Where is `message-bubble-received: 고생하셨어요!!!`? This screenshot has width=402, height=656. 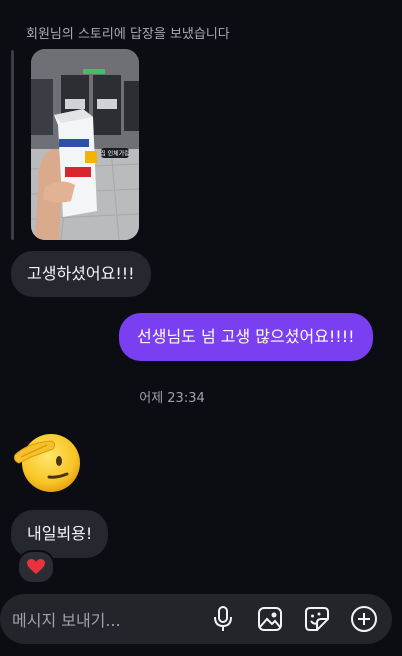 message-bubble-received: 고생하셨어요!!! is located at coordinates (81, 274).